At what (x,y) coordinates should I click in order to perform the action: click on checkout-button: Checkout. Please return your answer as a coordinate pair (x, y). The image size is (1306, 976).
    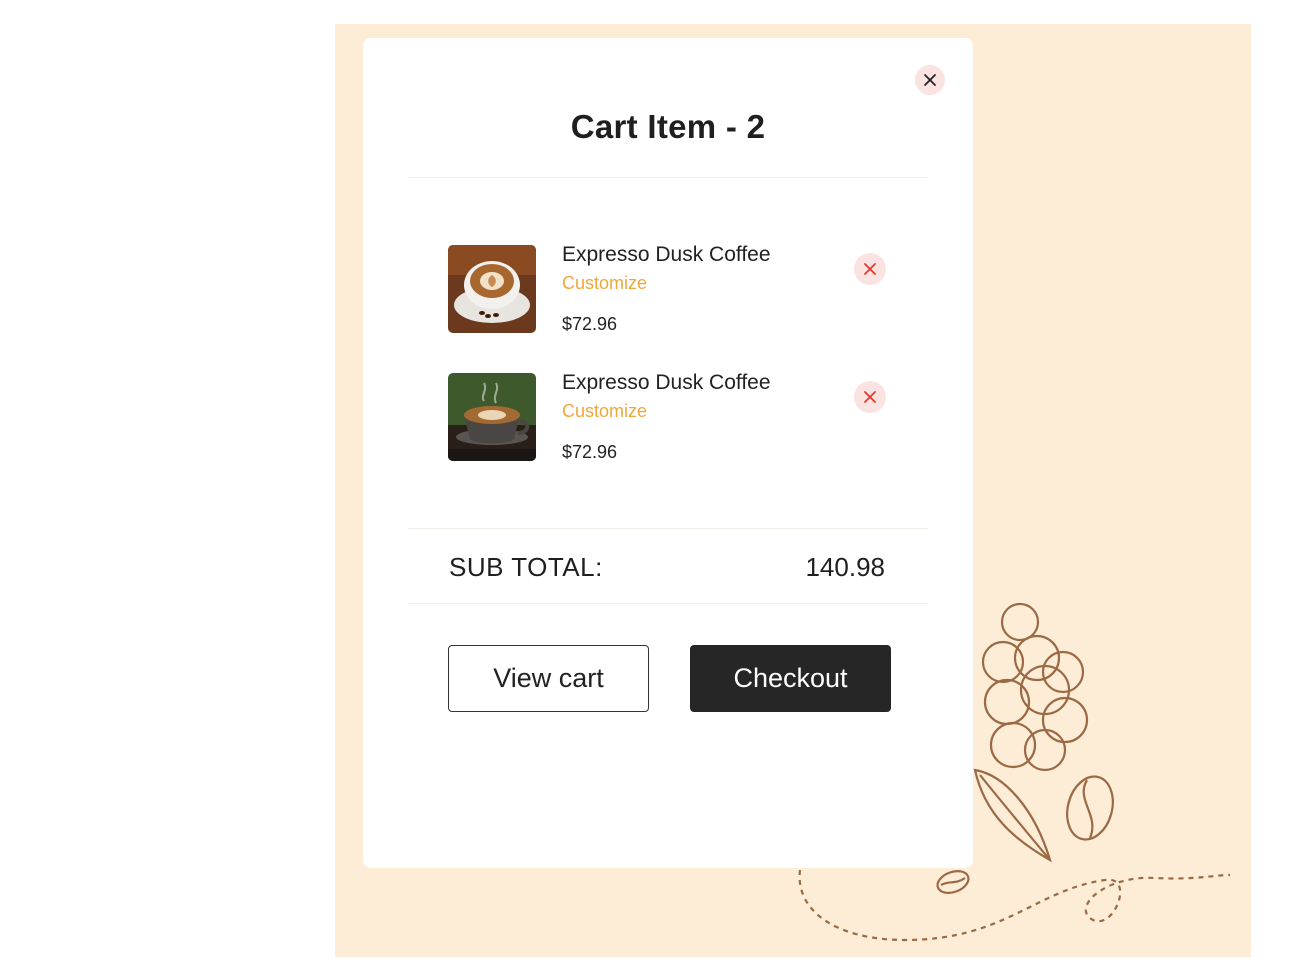
    Looking at the image, I should click on (790, 678).